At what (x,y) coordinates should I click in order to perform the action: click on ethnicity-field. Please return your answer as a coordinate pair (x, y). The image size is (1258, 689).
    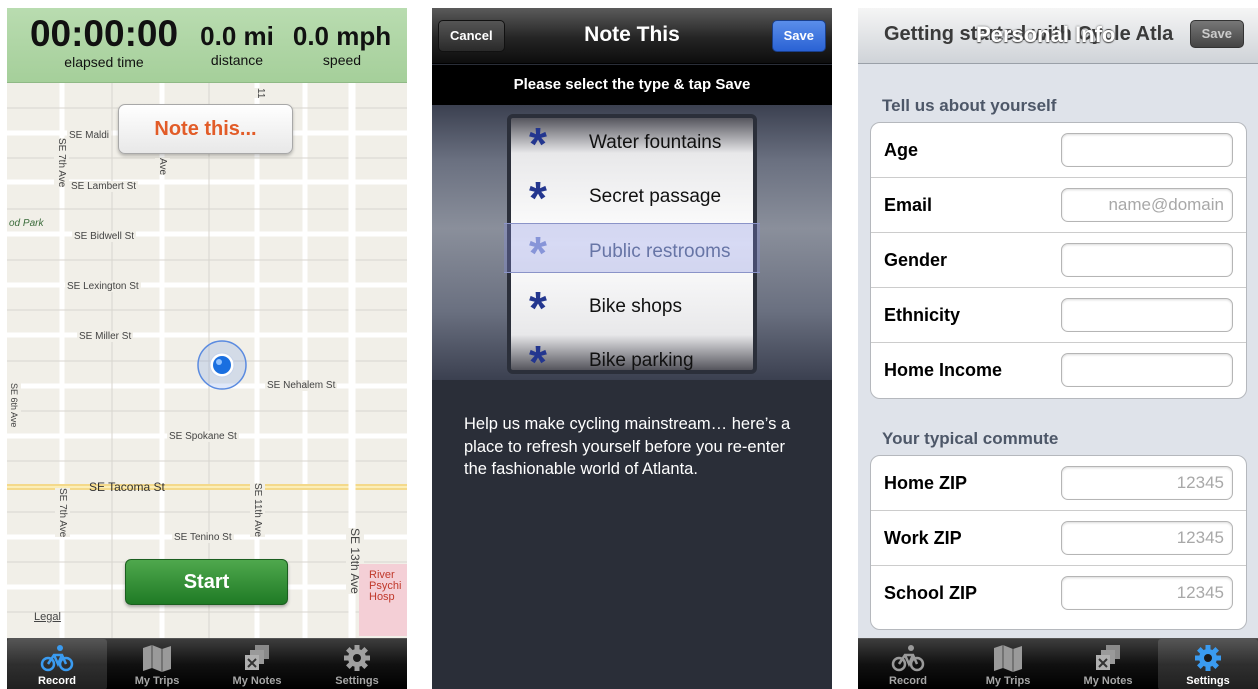
    Looking at the image, I should click on (1147, 315).